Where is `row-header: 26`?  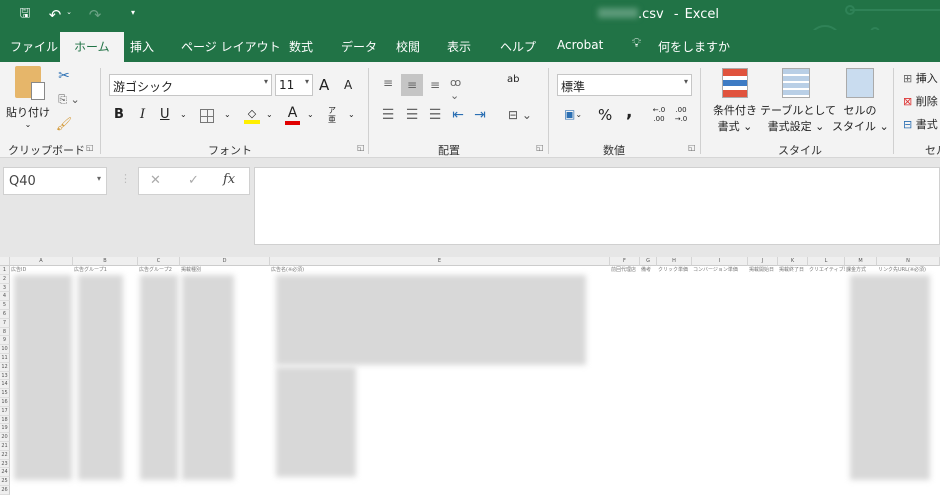 row-header: 26 is located at coordinates (5, 490).